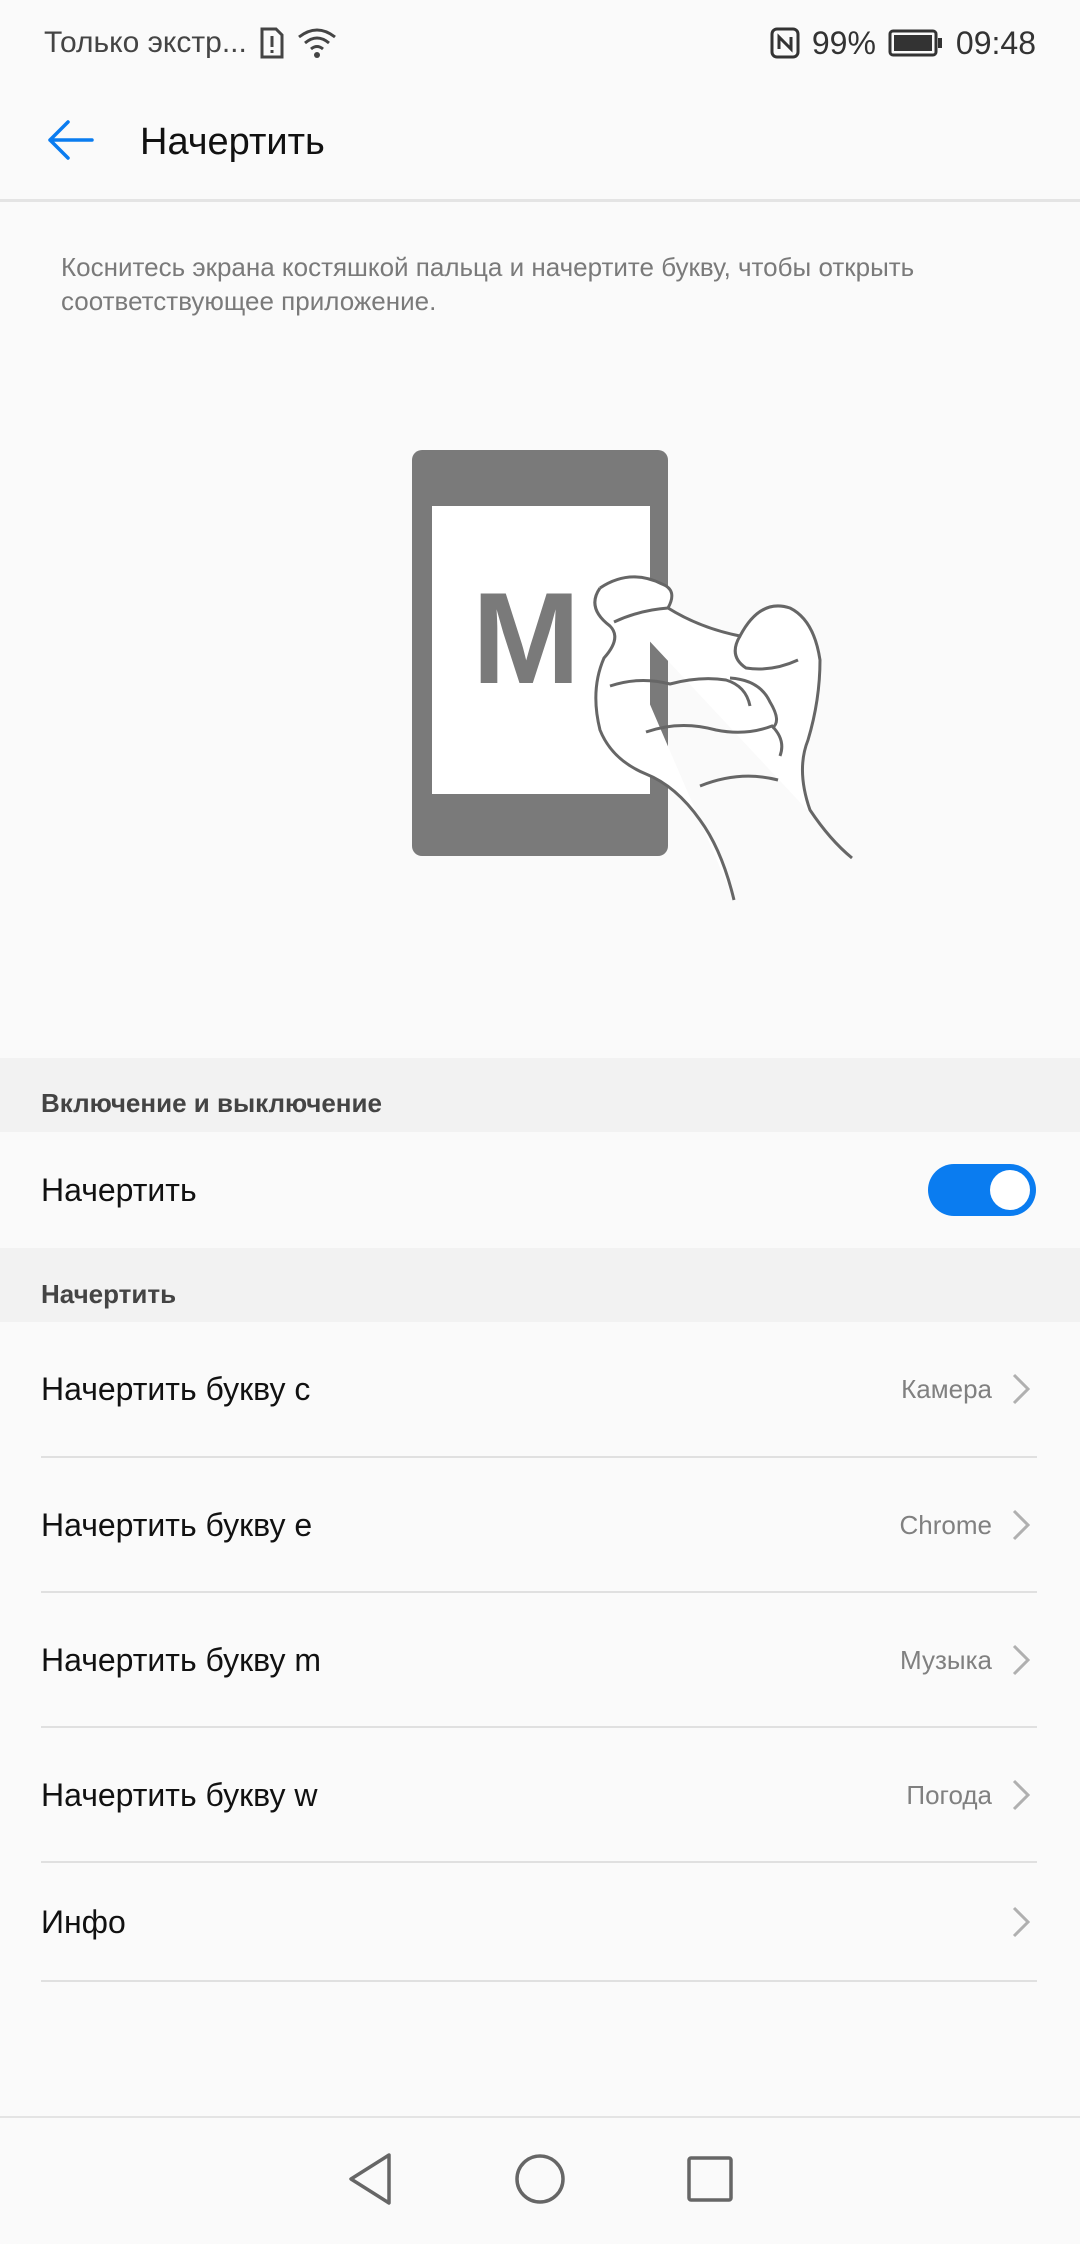 This screenshot has height=2244, width=1080. What do you see at coordinates (176, 1388) in the screenshot?
I see `list-item-label: Начертить букву c` at bounding box center [176, 1388].